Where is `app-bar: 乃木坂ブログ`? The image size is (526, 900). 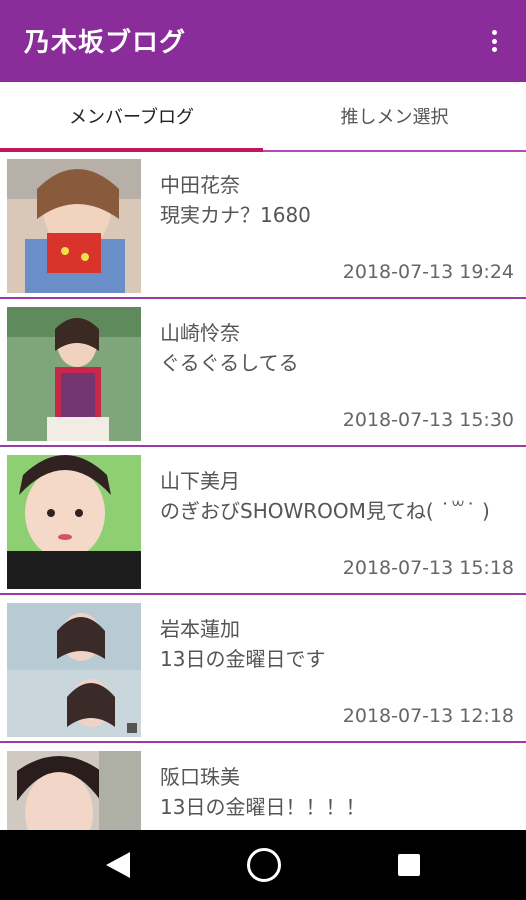 app-bar: 乃木坂ブログ is located at coordinates (263, 41).